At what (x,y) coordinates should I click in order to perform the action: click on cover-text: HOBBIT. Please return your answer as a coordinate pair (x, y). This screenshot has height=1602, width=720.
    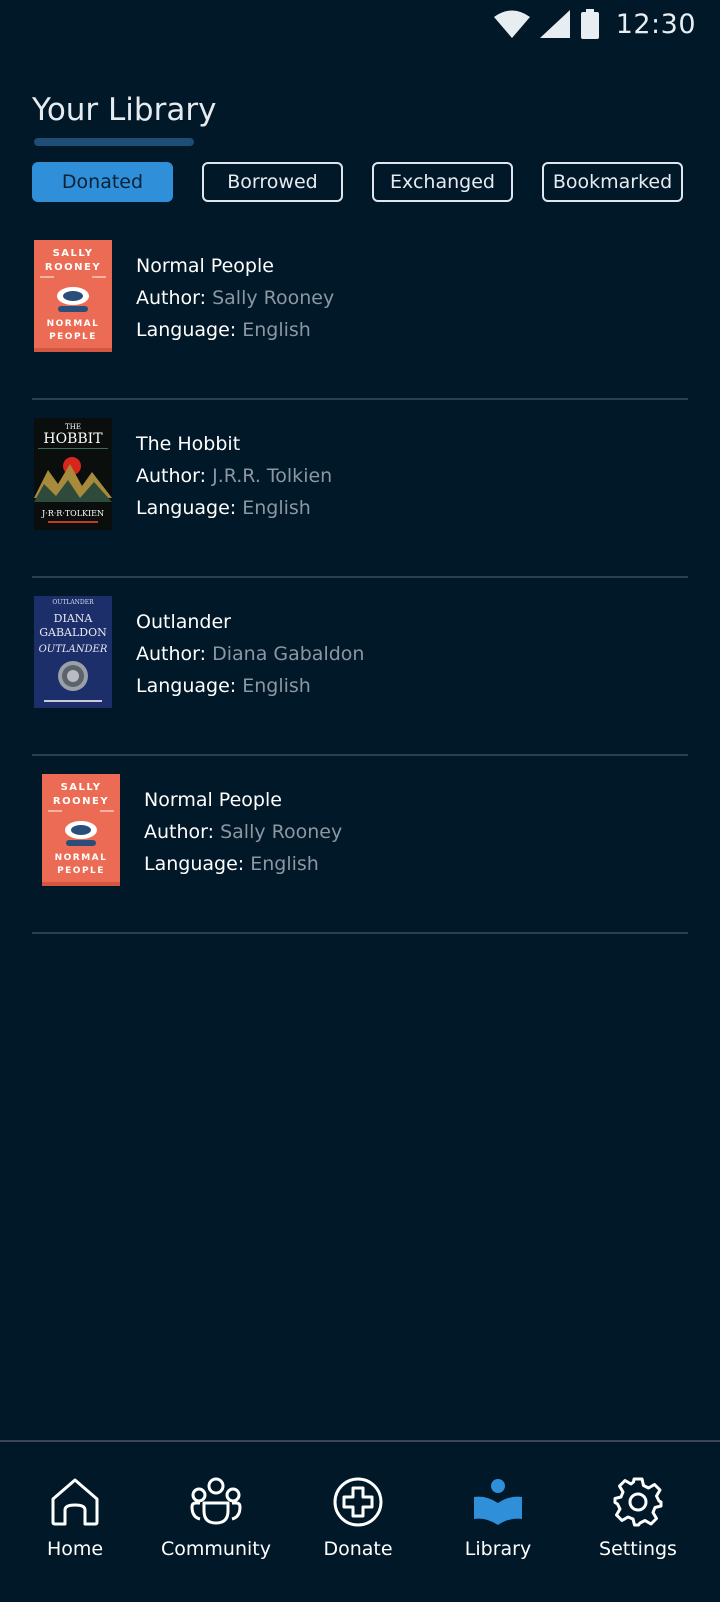
    Looking at the image, I should click on (73, 439).